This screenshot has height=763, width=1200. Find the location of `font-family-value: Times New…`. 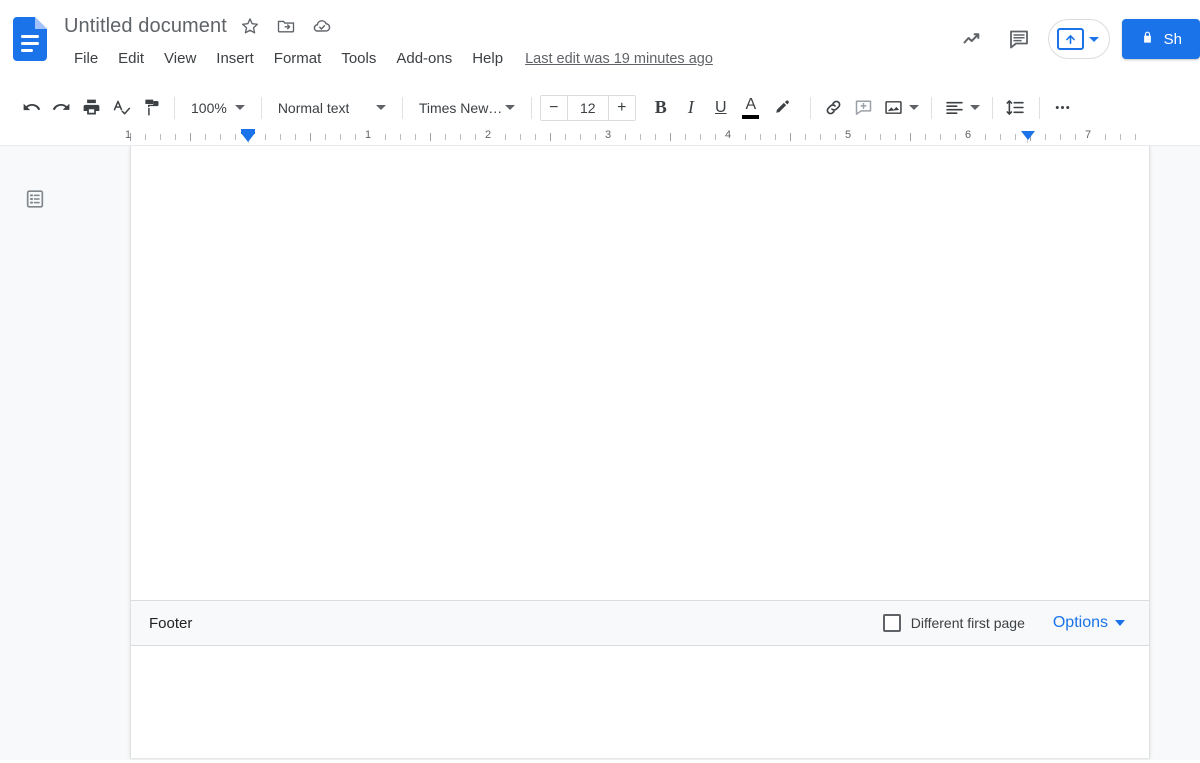

font-family-value: Times New… is located at coordinates (460, 107).